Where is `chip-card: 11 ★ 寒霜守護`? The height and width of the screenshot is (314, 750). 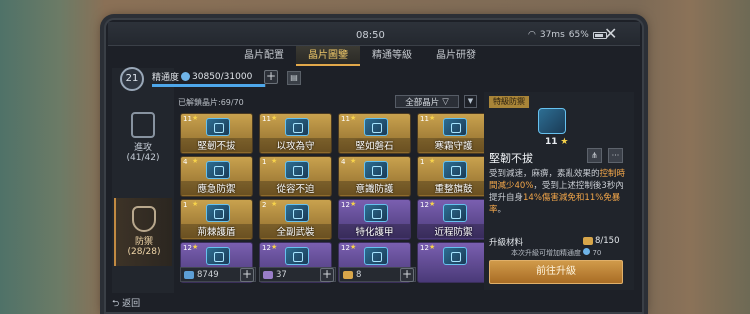
chip-card: 11 ★ 寒霜守護 is located at coordinates (453, 133).